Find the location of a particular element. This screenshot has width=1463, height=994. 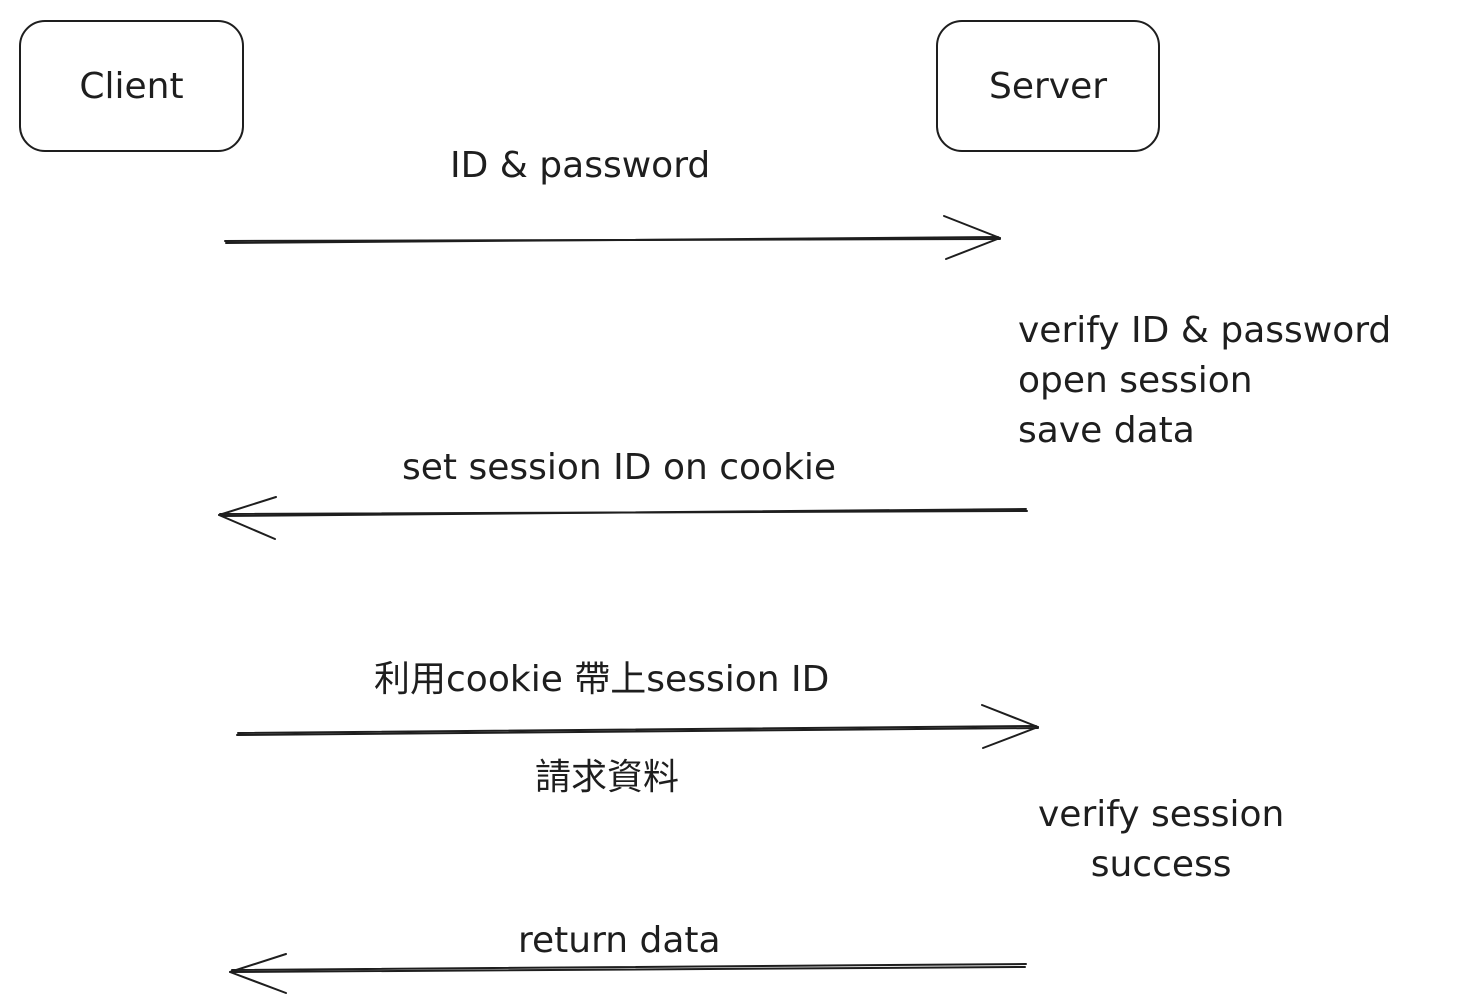

response-message-label: return data is located at coordinates (619, 940).